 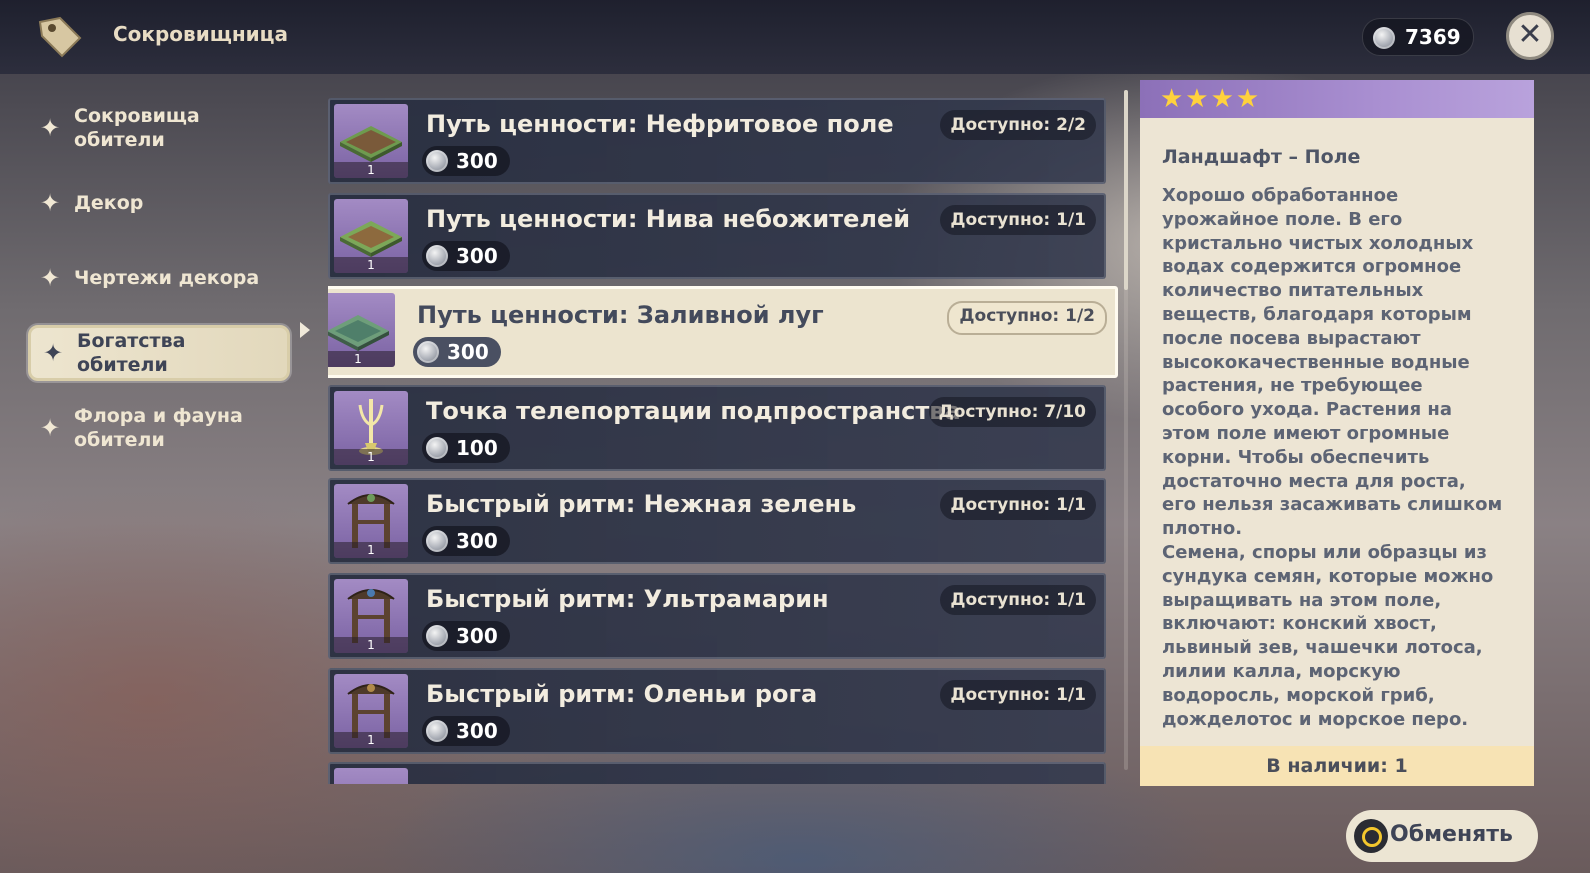 What do you see at coordinates (622, 694) in the screenshot?
I see `item-name: Быстрый ритм: Оленьи рога` at bounding box center [622, 694].